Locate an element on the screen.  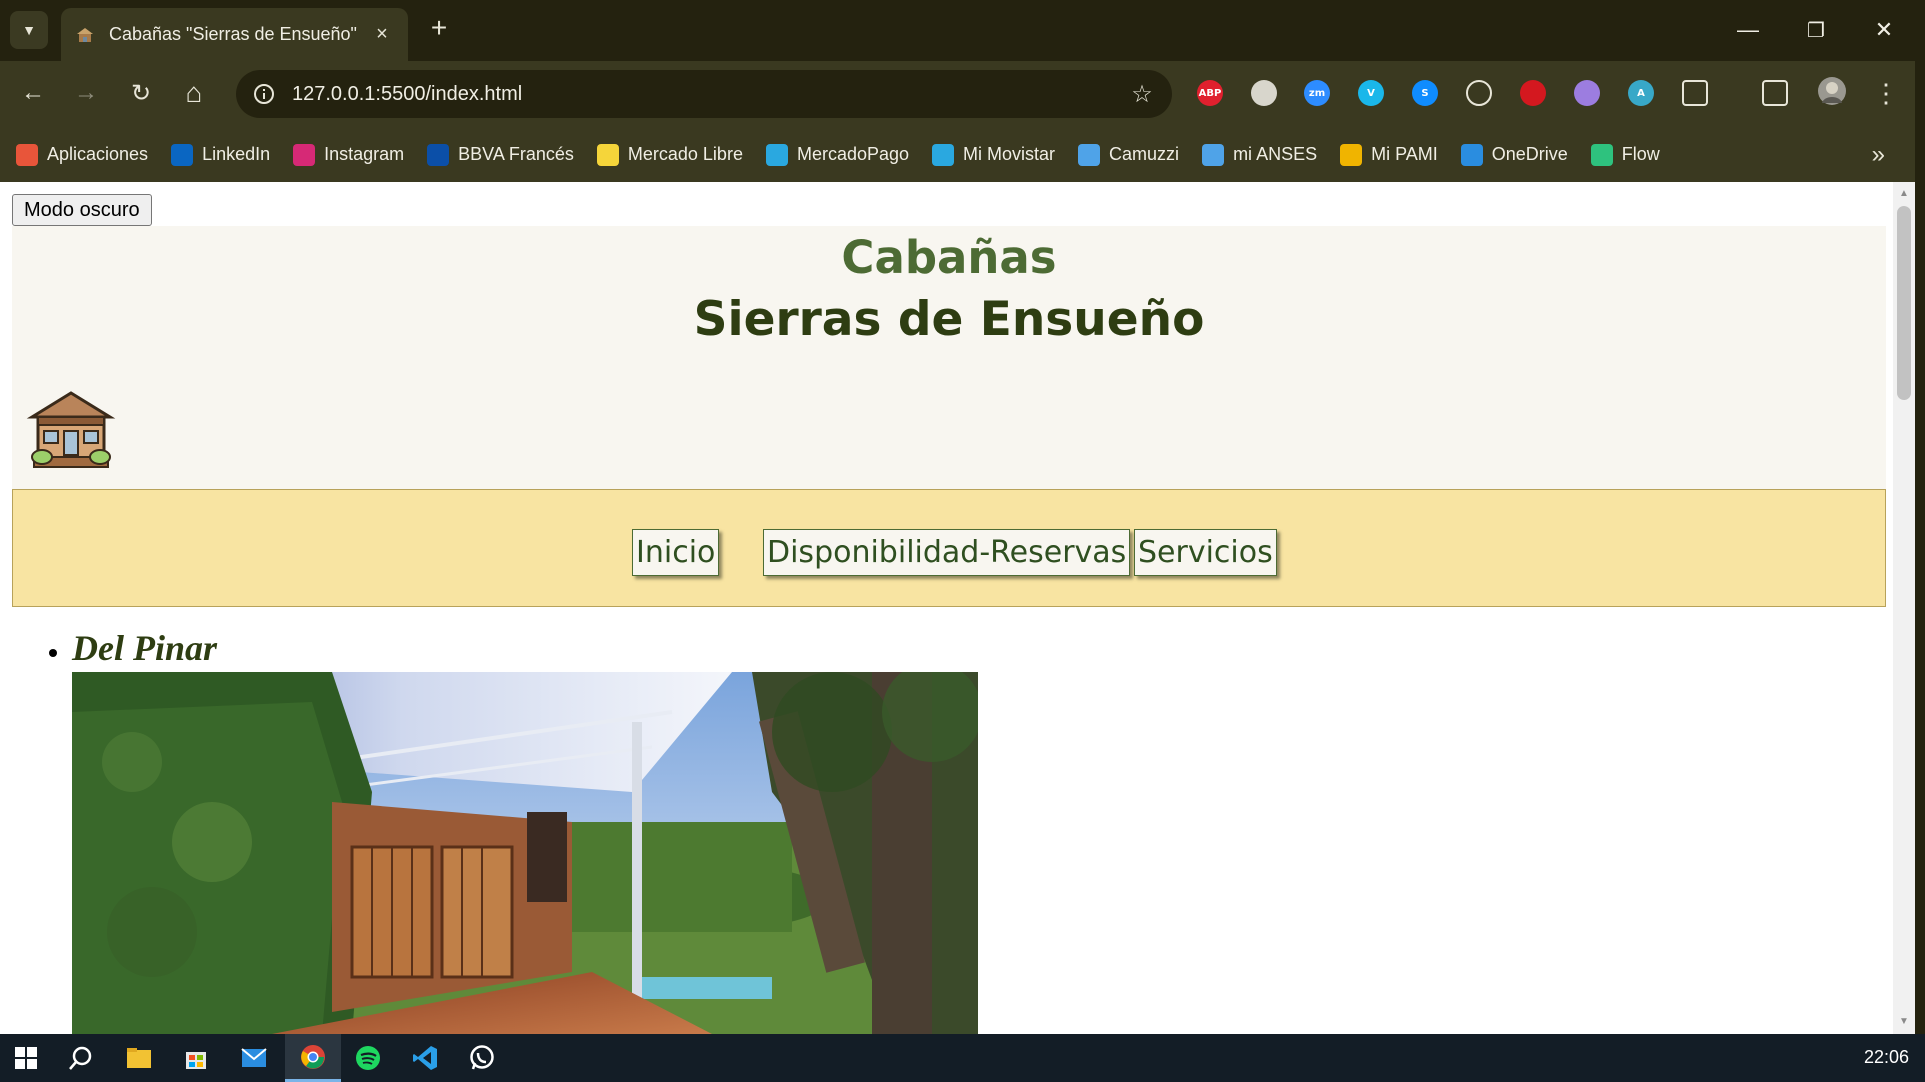
cast-icon-badge is located at coordinates (1775, 93).